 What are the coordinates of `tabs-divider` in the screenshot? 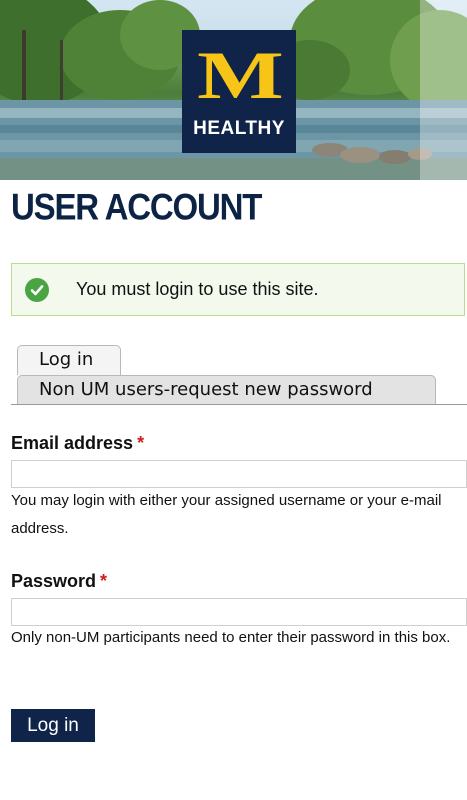 It's located at (239, 404).